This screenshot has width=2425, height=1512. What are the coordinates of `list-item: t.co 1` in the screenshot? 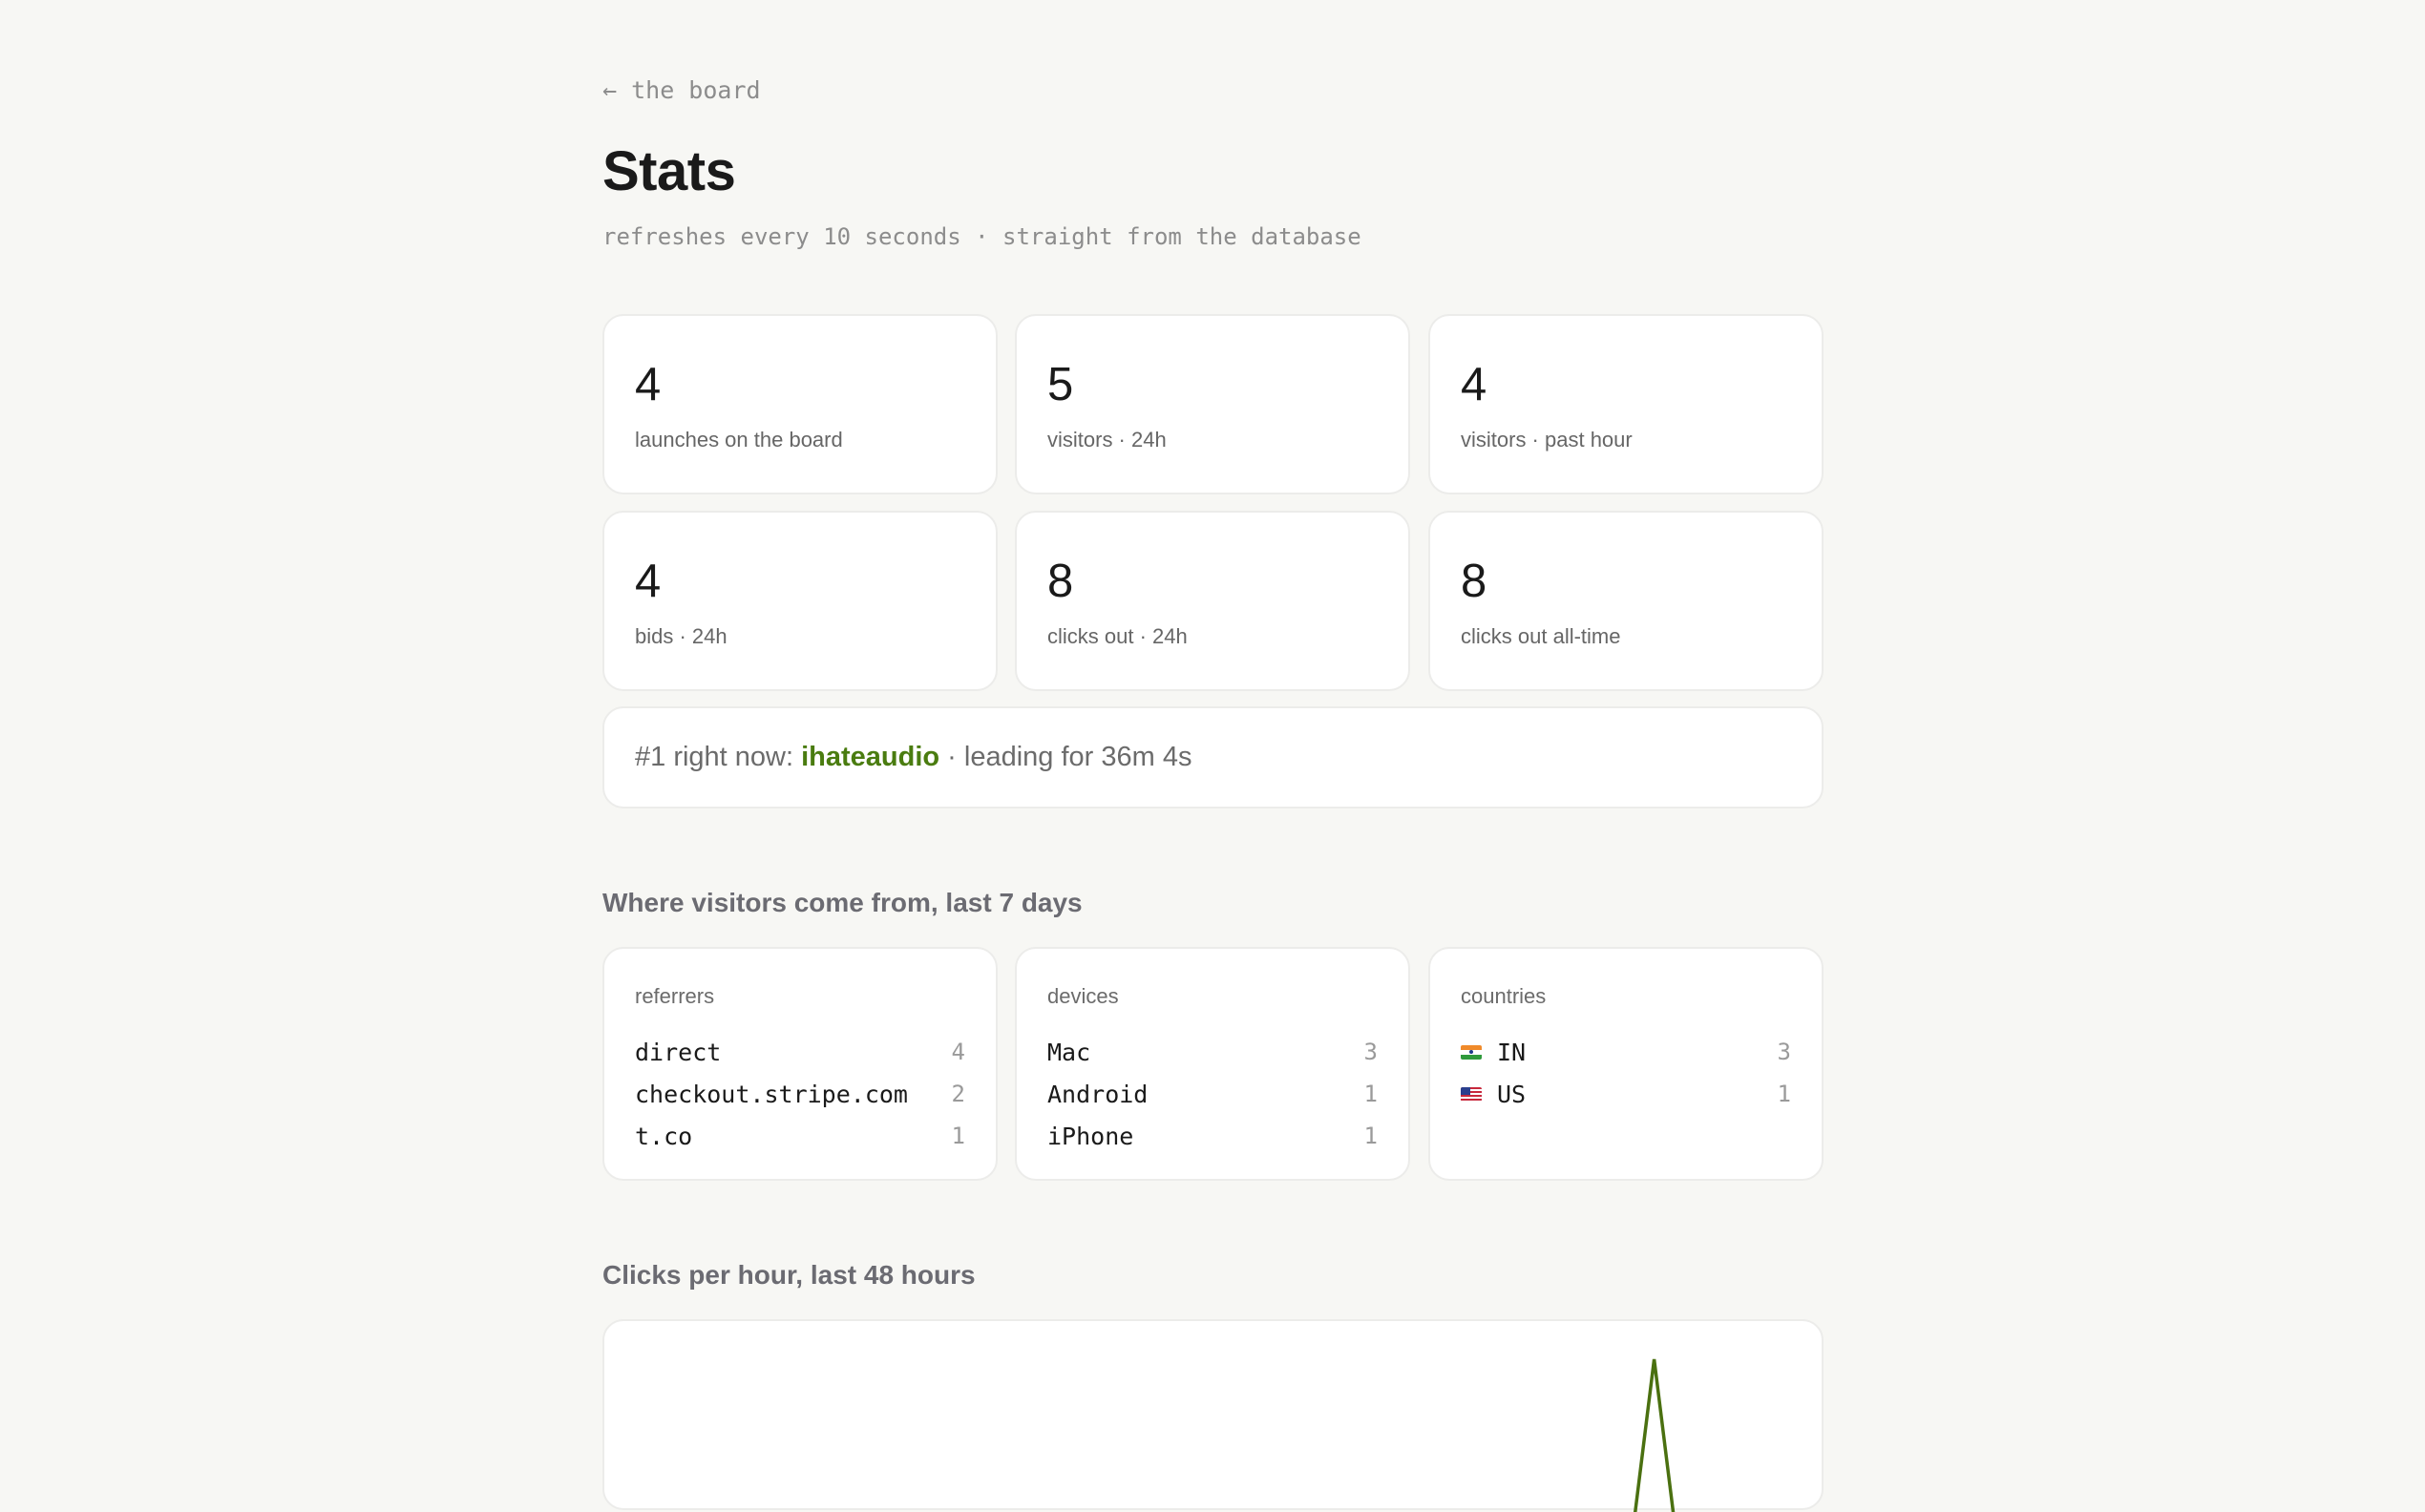 It's located at (800, 1136).